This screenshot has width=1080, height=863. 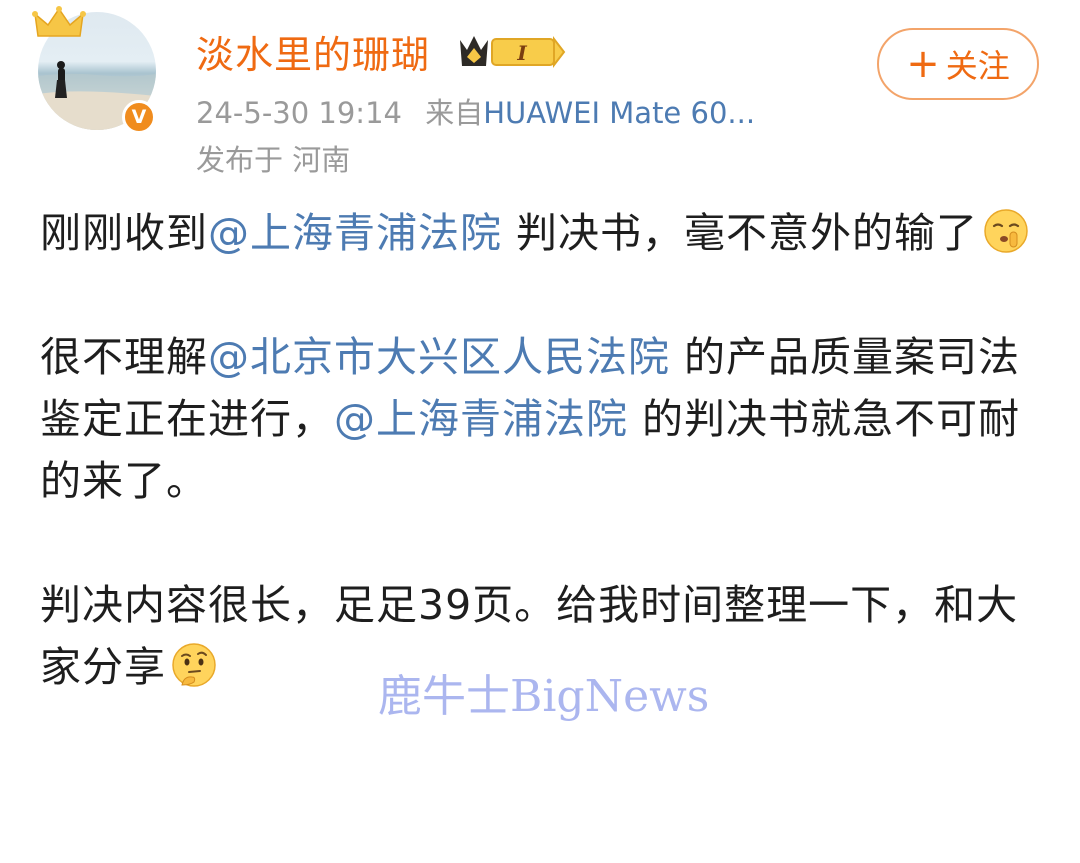 What do you see at coordinates (977, 66) in the screenshot?
I see `follow-label: 关注` at bounding box center [977, 66].